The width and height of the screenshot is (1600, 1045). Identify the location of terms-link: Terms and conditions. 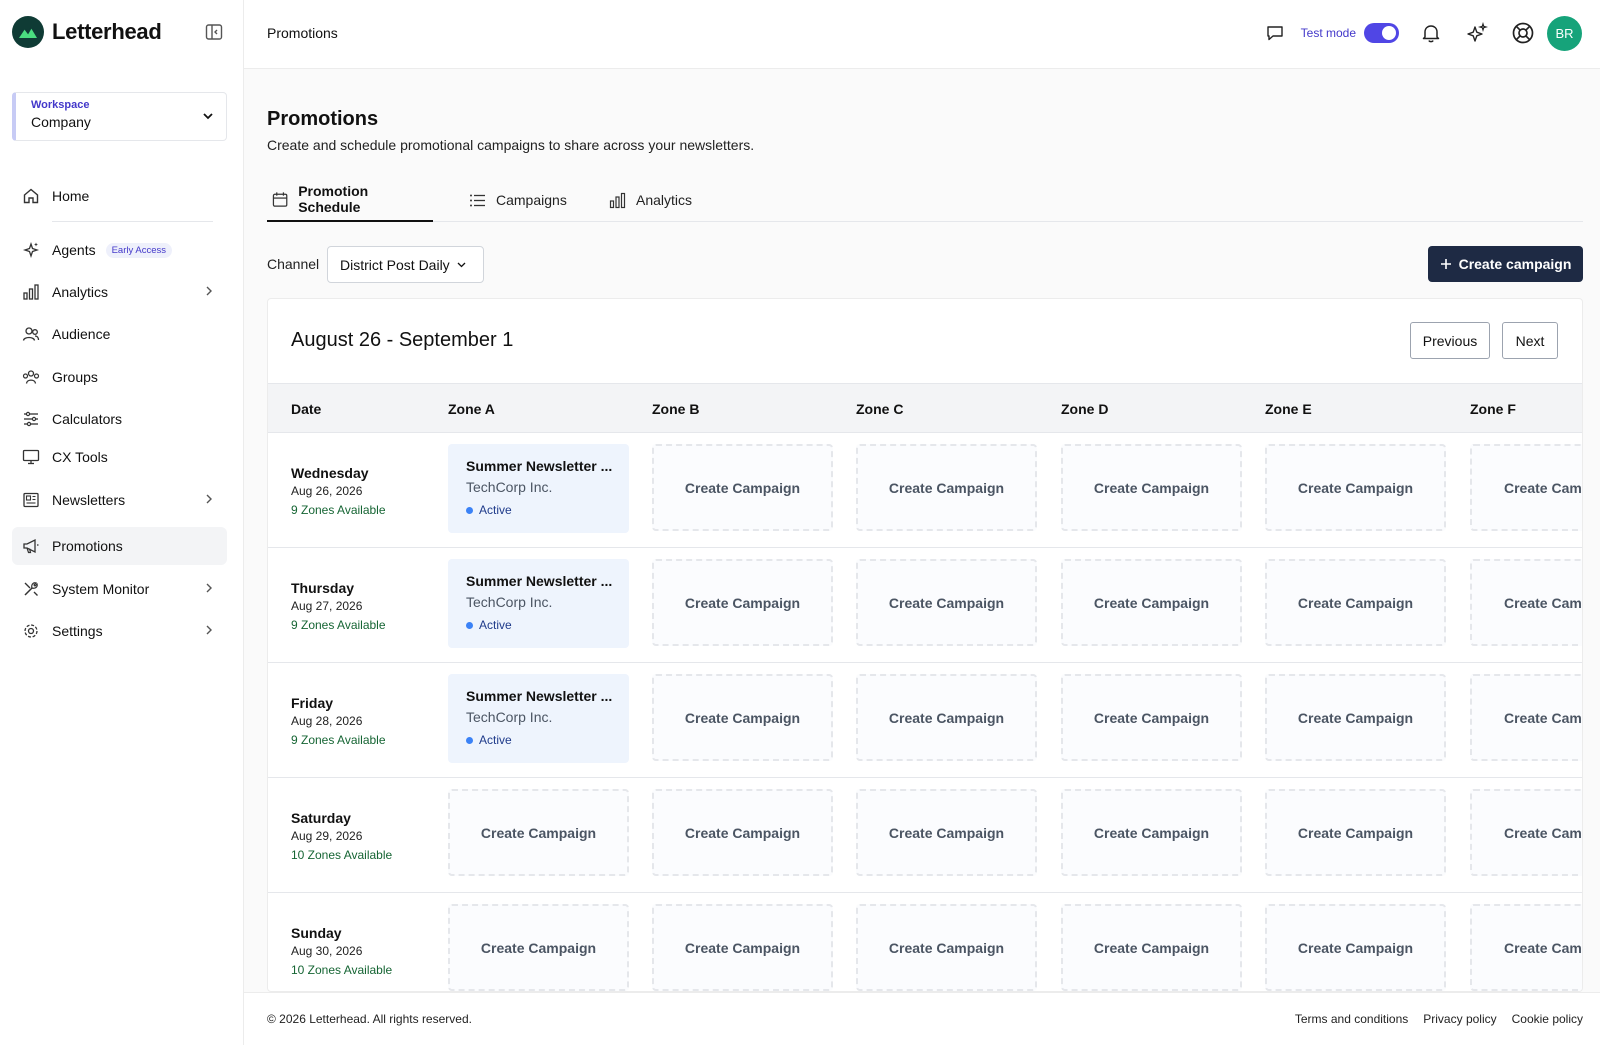
(1351, 1019).